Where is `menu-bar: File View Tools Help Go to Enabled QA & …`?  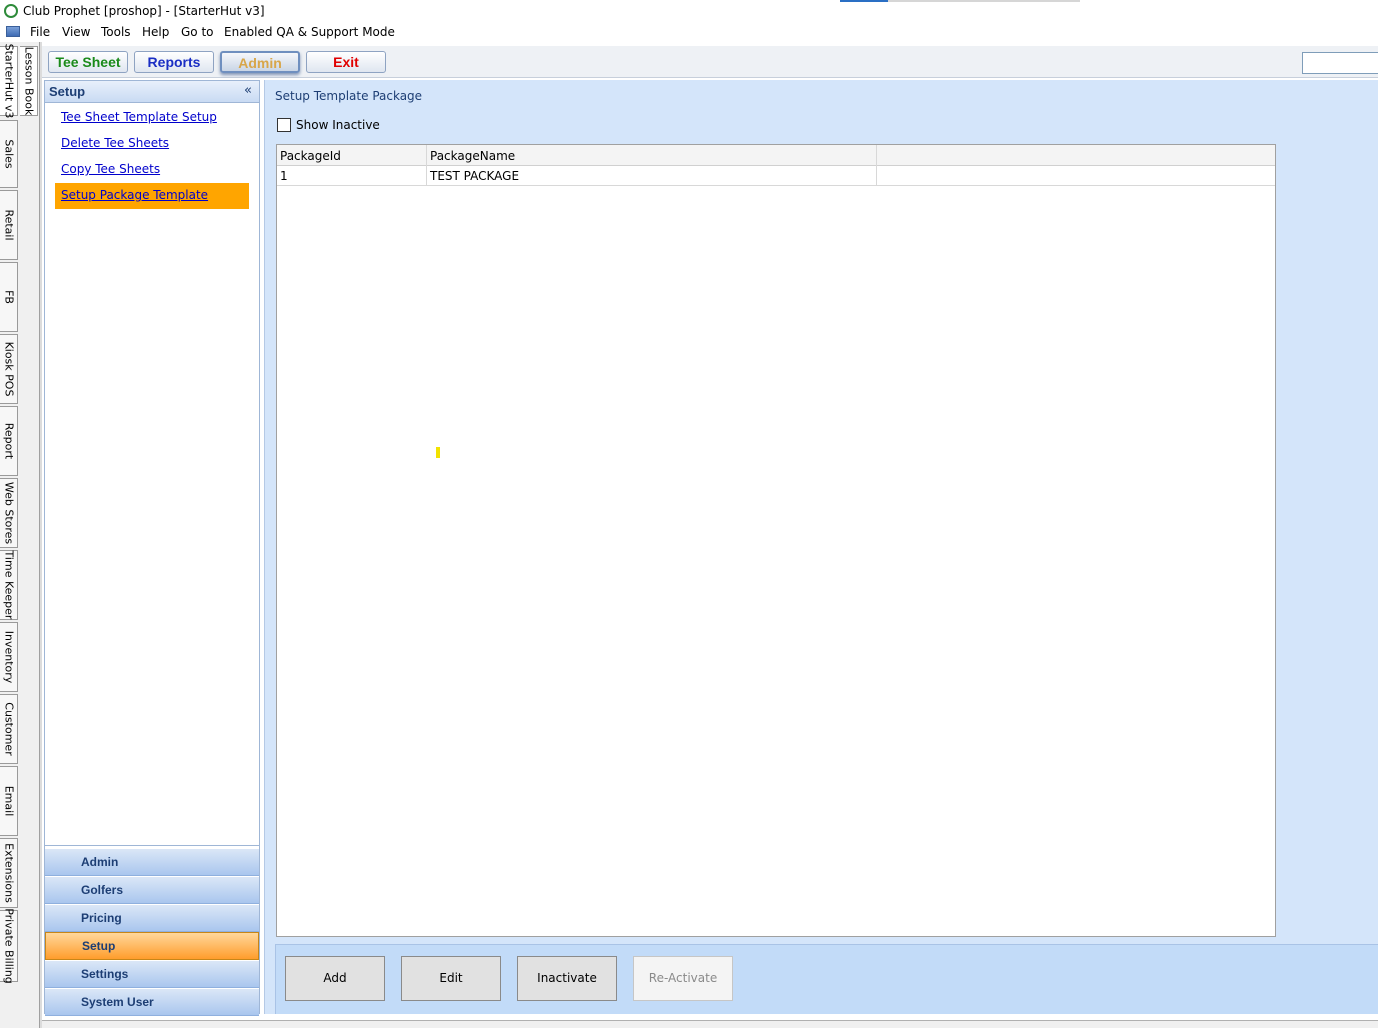
menu-bar: File View Tools Help Go to Enabled QA & … is located at coordinates (689, 32).